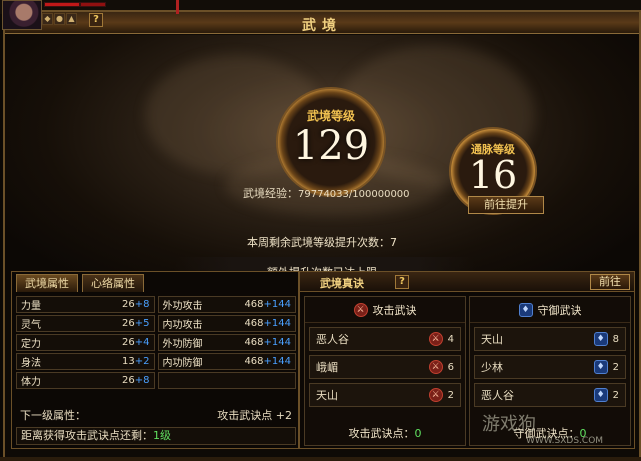 The height and width of the screenshot is (461, 641). What do you see at coordinates (226, 323) in the screenshot?
I see `attr-inner-attack: 内功攻击 468+144` at bounding box center [226, 323].